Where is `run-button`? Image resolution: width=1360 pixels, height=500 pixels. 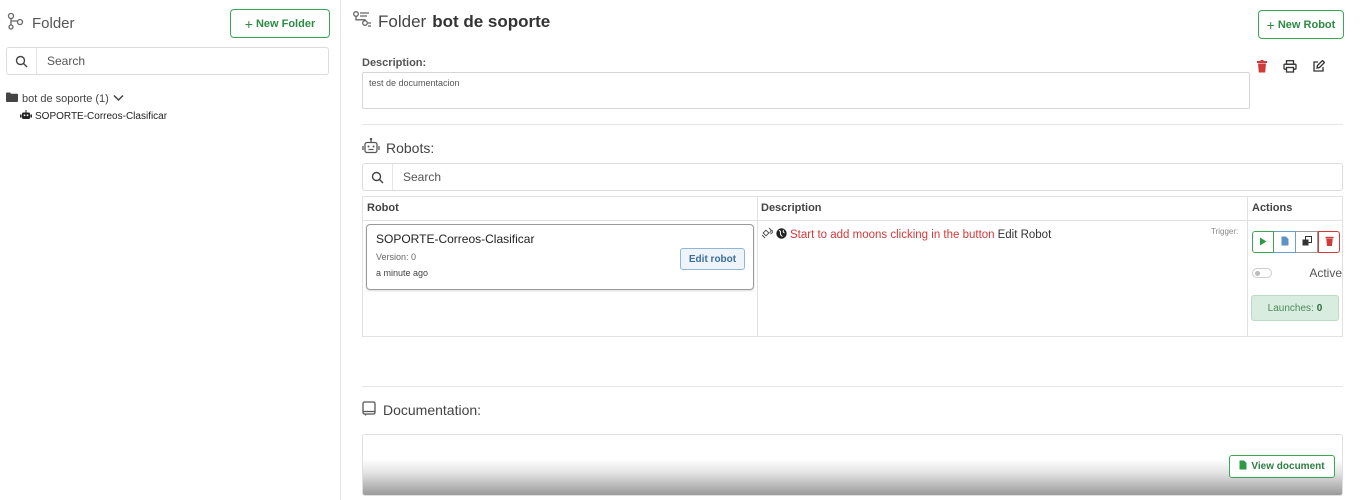 run-button is located at coordinates (1263, 242).